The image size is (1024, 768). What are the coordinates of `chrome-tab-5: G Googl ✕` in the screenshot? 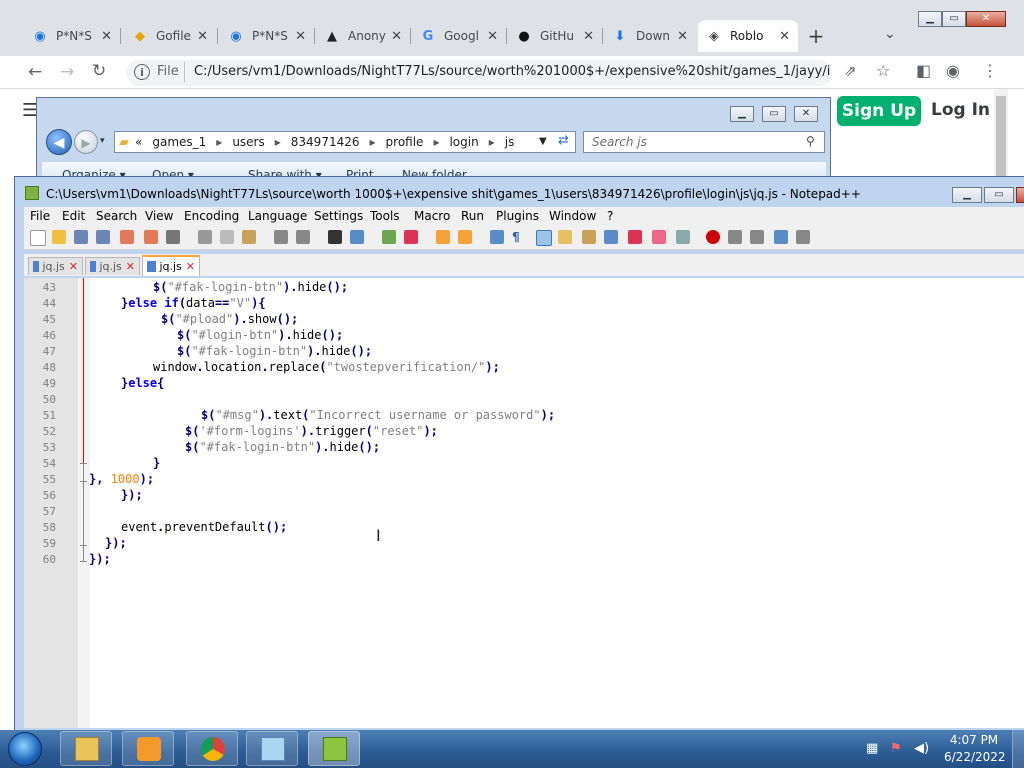 It's located at (459, 36).